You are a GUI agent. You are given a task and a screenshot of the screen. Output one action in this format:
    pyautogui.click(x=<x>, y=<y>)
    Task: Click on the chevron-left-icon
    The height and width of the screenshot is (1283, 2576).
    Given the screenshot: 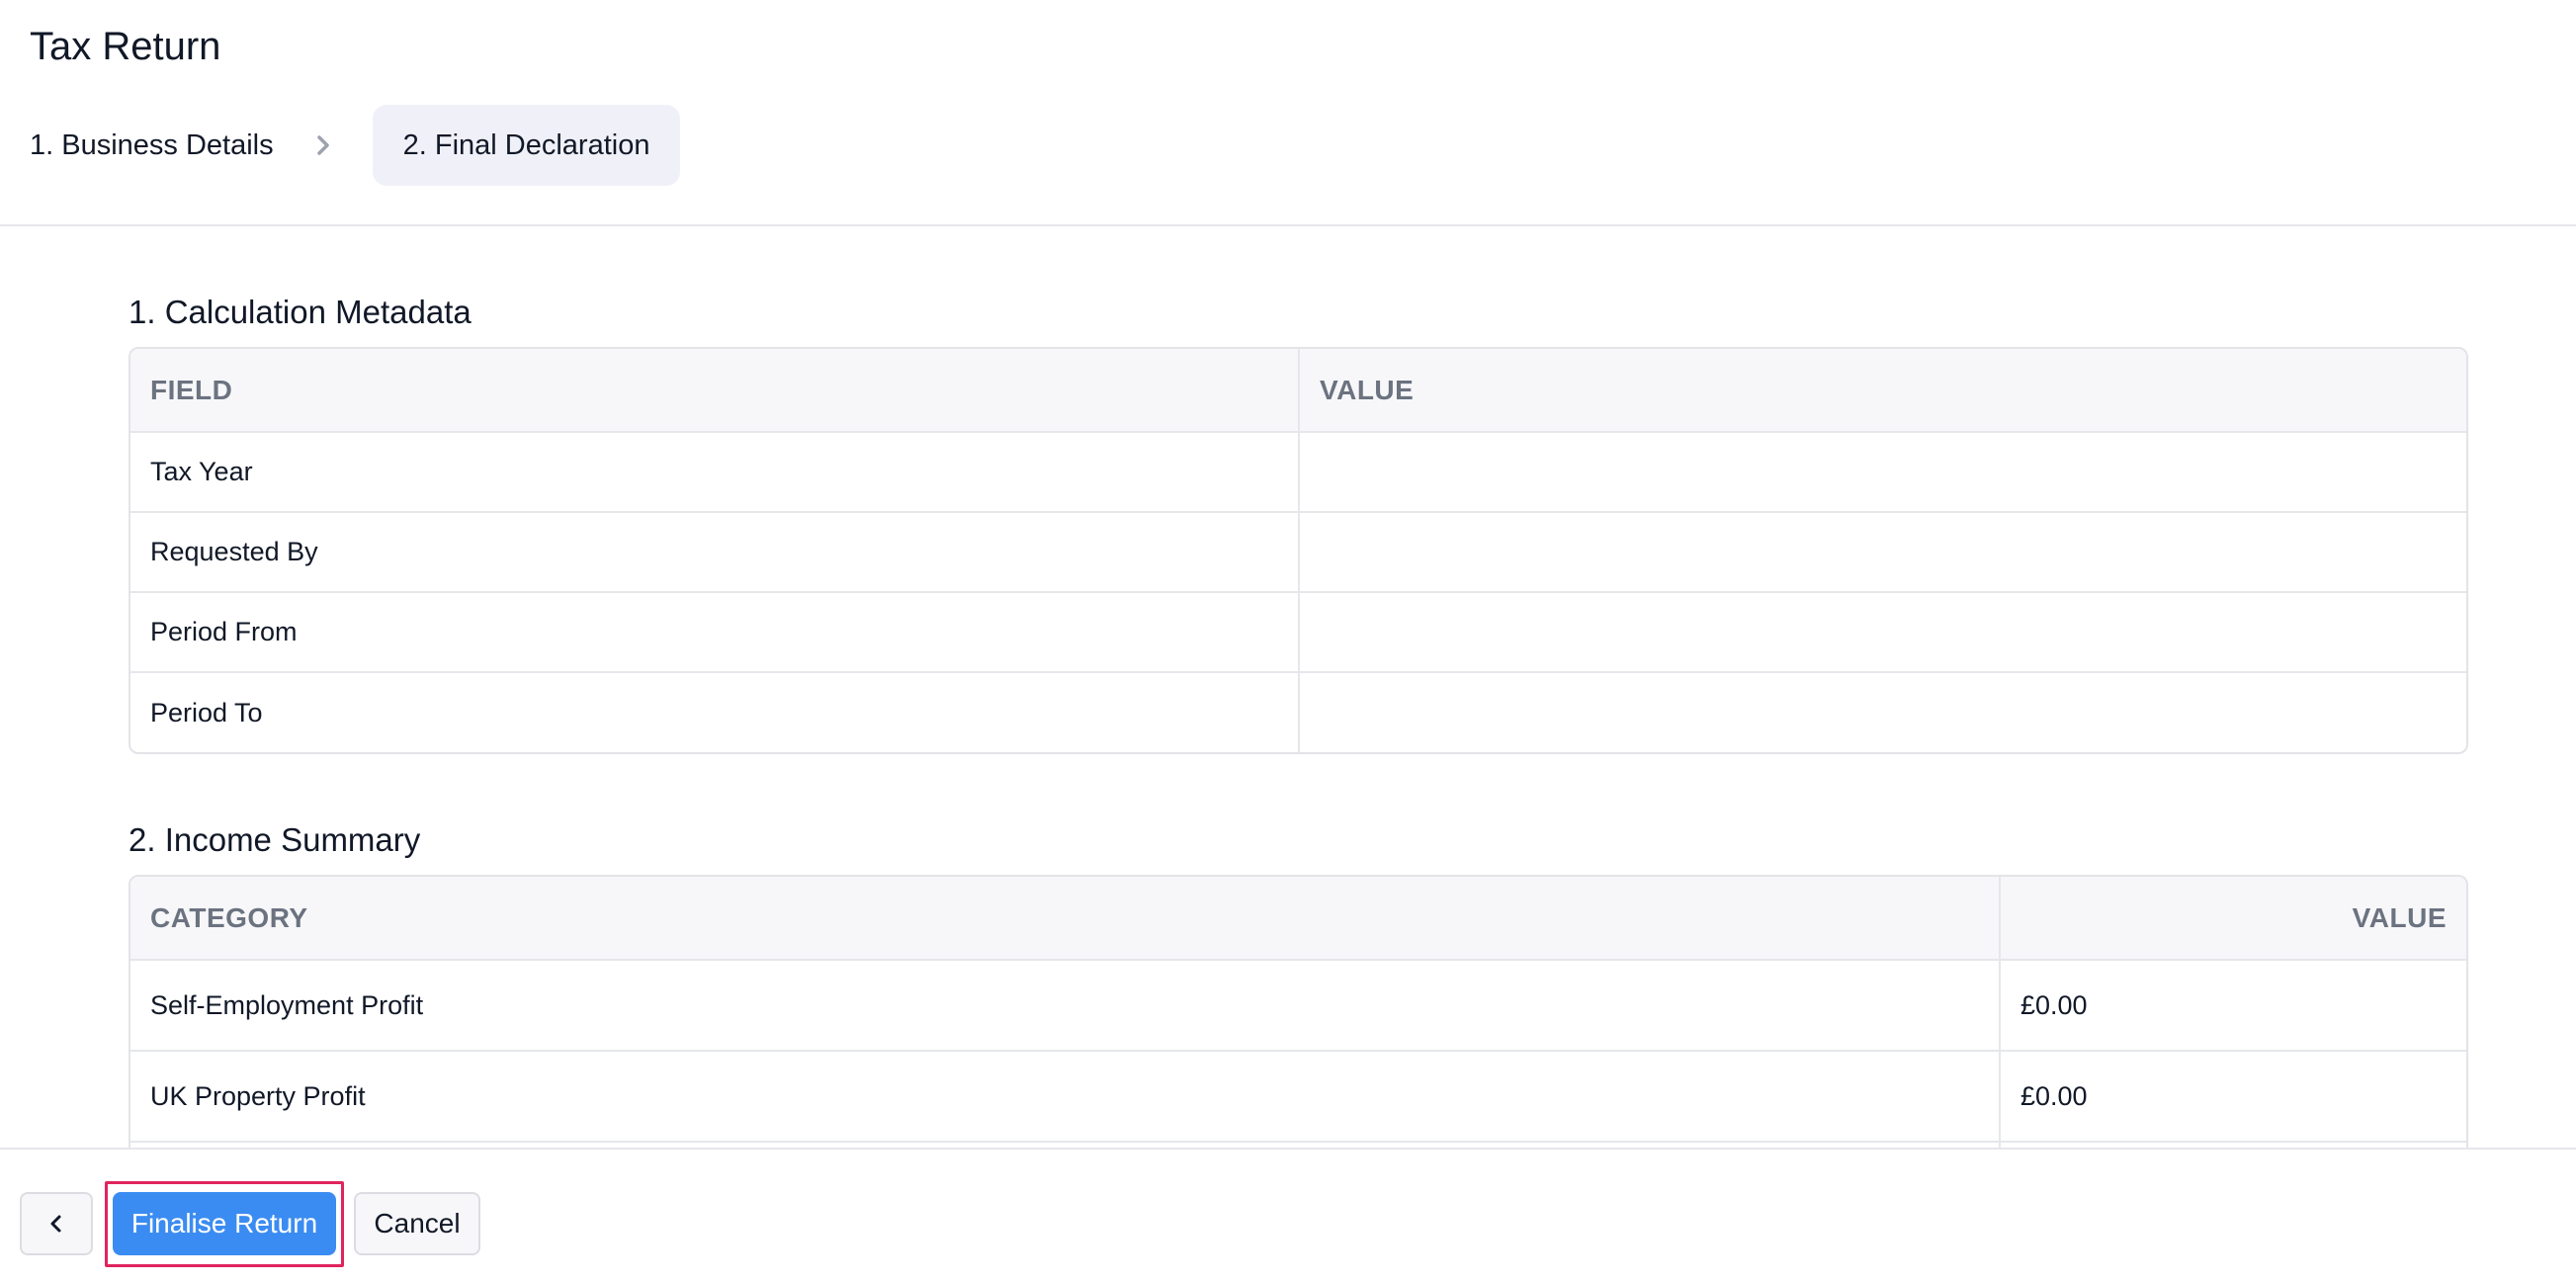 What is the action you would take?
    pyautogui.click(x=56, y=1224)
    